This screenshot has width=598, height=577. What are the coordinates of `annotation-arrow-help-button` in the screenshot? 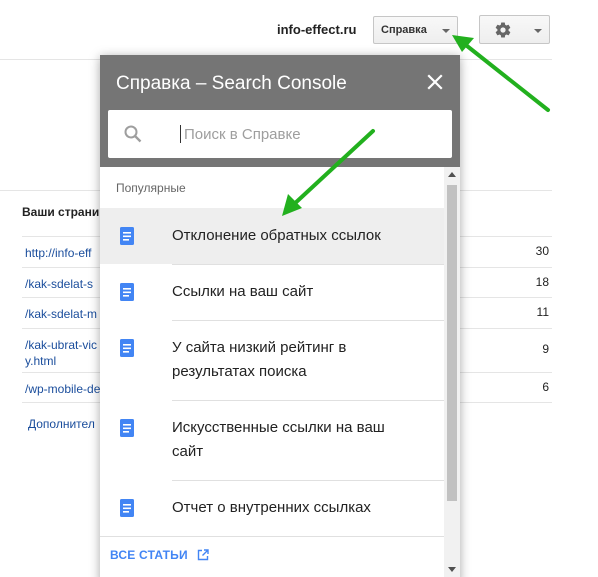 It's located at (501, 73).